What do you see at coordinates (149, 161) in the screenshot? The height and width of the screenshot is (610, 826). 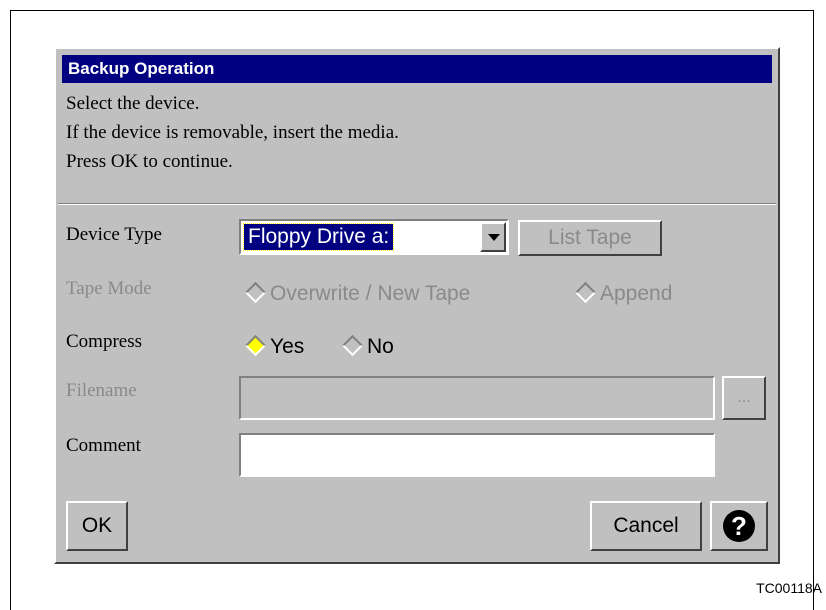 I see `instruction-line: Press OK to continue.` at bounding box center [149, 161].